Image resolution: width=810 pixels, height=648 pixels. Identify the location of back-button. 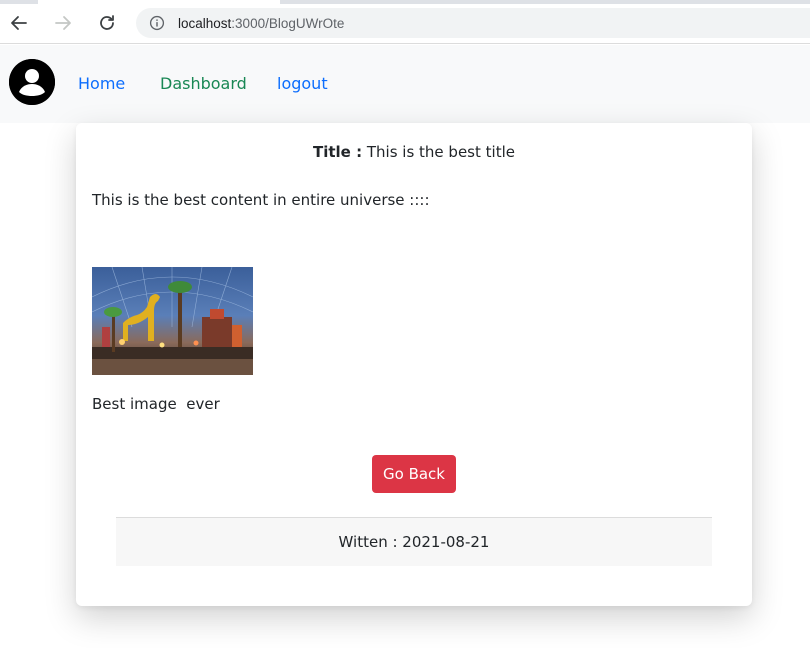
(19, 23).